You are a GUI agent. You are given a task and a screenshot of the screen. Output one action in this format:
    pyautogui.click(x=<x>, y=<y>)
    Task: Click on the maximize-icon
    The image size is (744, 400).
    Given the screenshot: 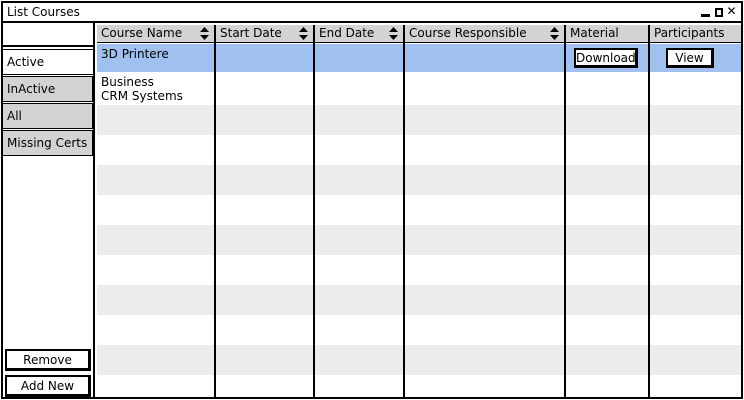 What is the action you would take?
    pyautogui.click(x=718, y=11)
    